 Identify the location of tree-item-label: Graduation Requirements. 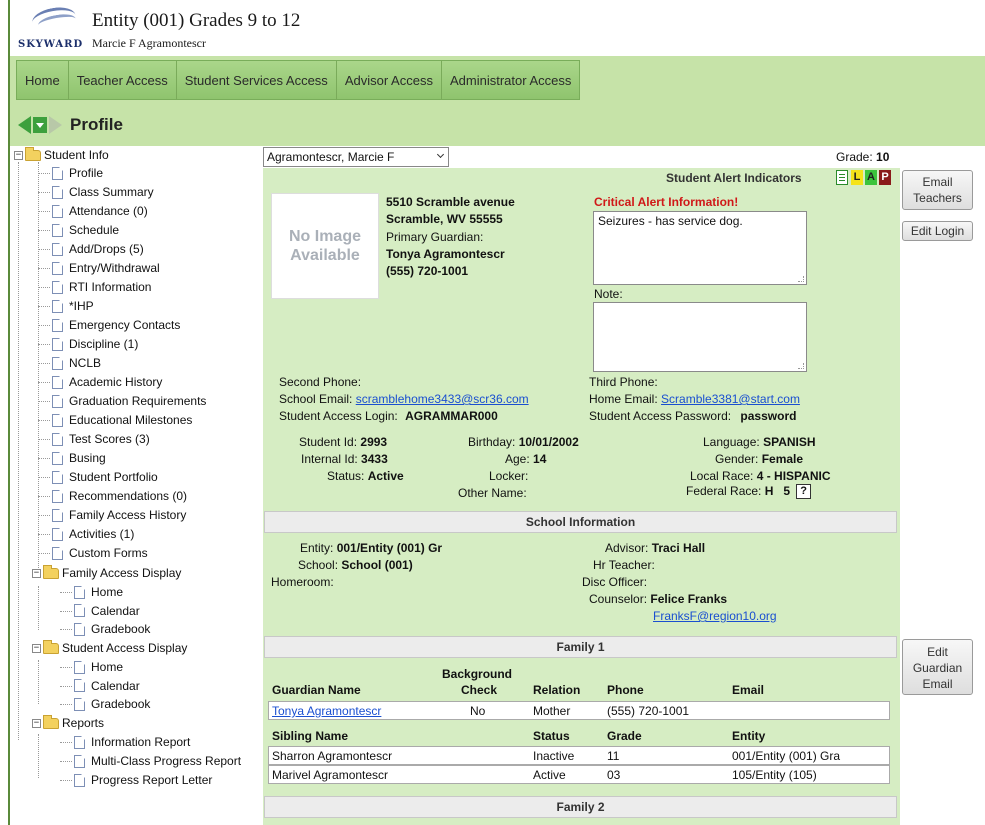
(138, 401).